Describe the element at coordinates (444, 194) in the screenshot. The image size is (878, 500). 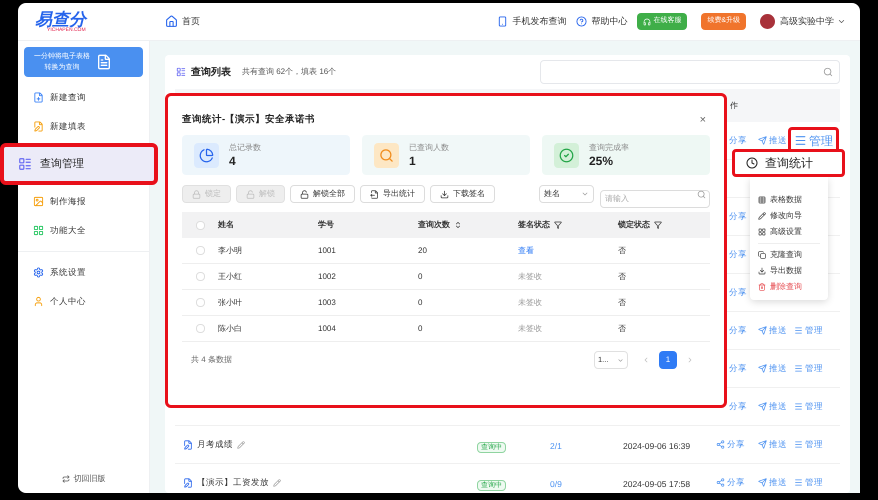
I see `download-icon` at that location.